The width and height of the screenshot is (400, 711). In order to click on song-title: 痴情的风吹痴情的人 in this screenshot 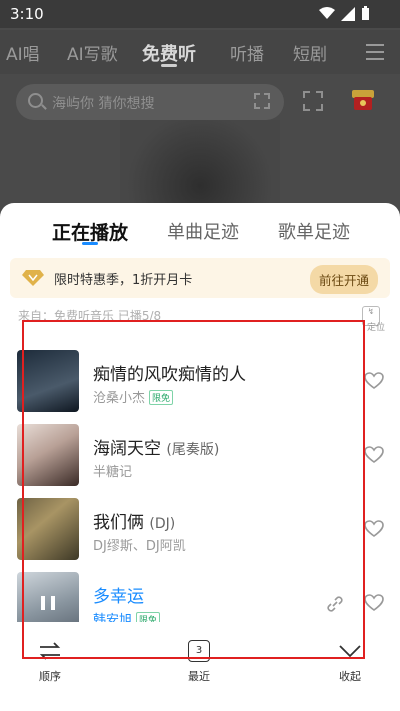, I will do `click(169, 375)`.